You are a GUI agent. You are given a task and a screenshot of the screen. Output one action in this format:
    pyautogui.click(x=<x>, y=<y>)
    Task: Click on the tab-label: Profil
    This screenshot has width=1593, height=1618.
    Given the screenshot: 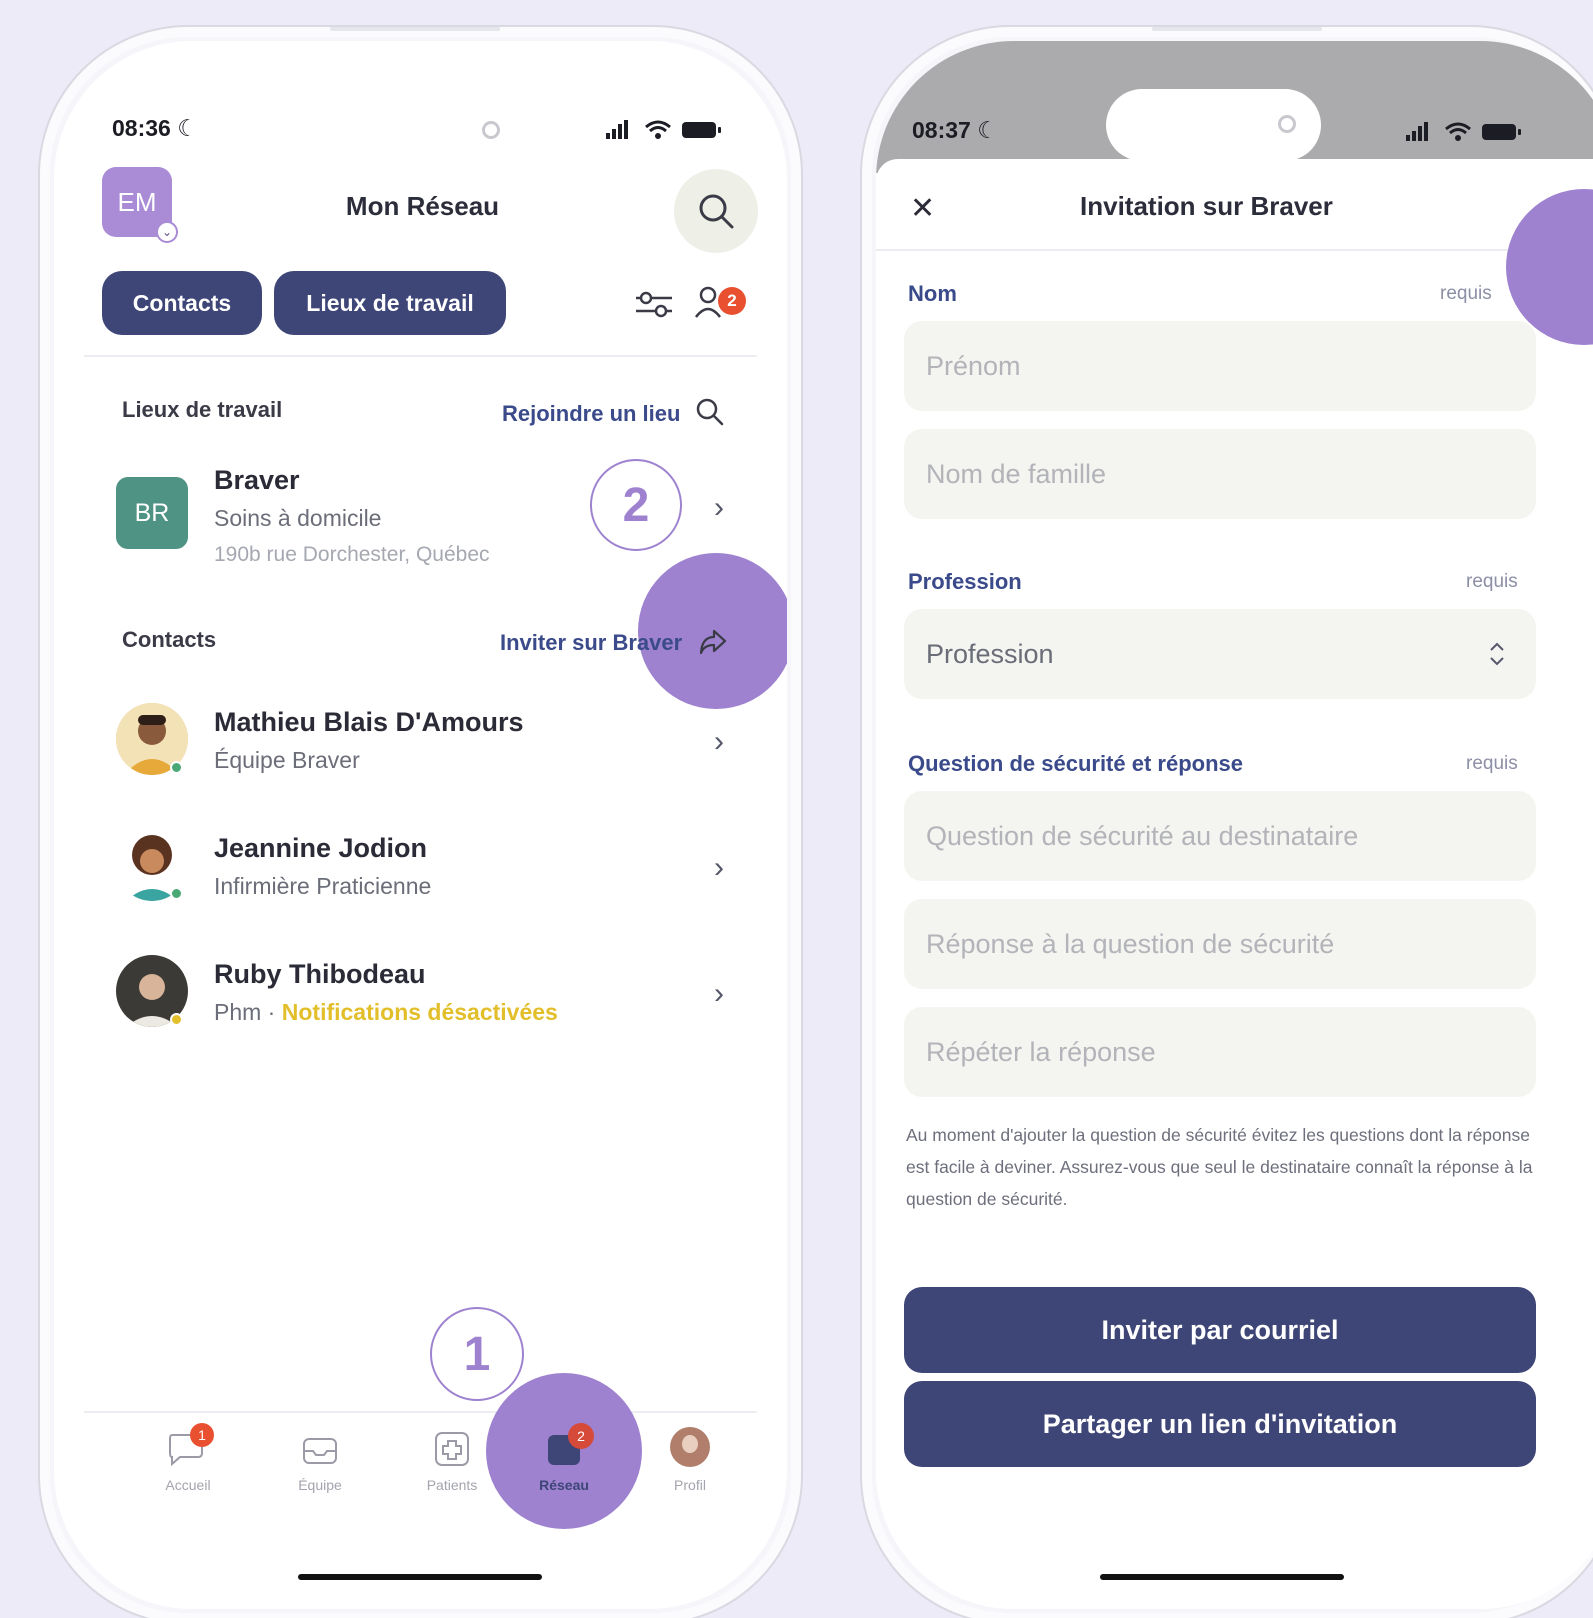 What is the action you would take?
    pyautogui.click(x=690, y=1485)
    